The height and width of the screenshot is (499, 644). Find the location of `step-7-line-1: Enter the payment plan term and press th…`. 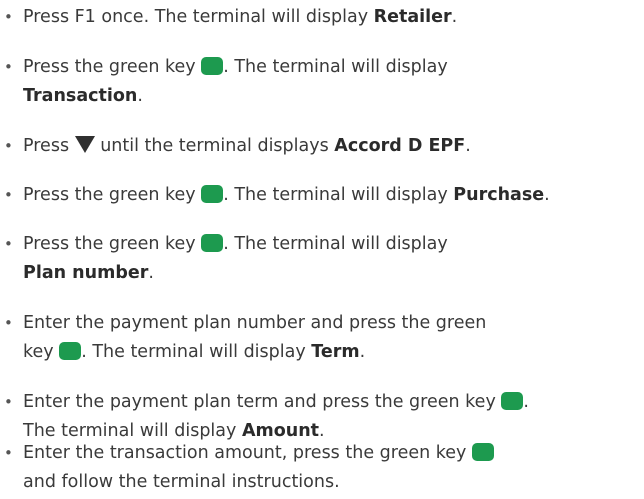

step-7-line-1: Enter the payment plan term and press th… is located at coordinates (276, 402).